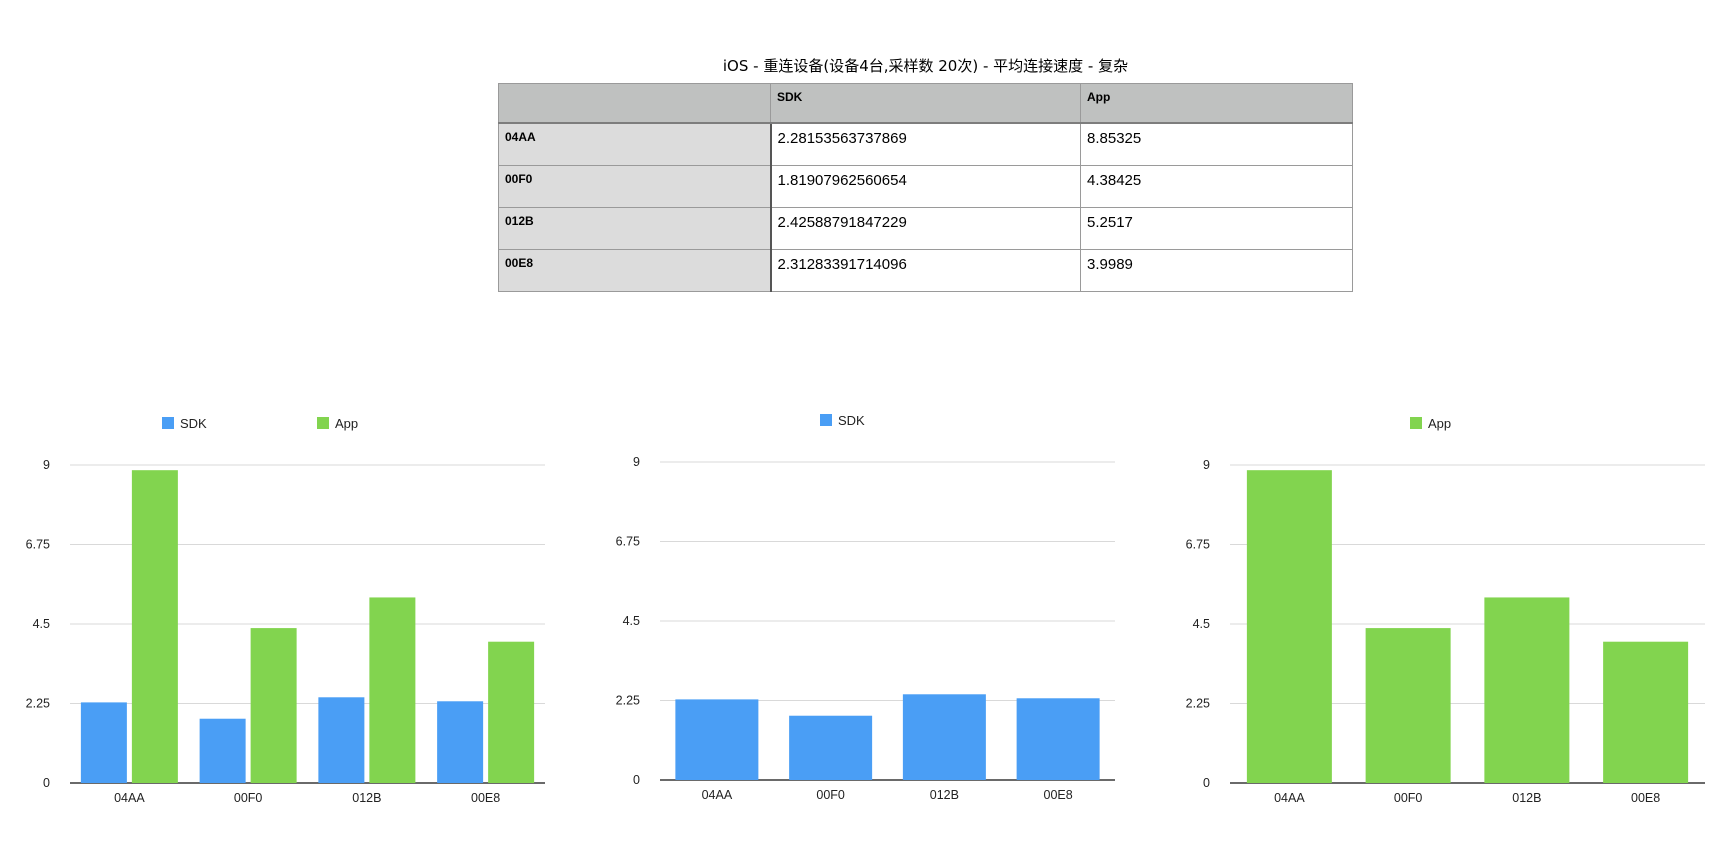  I want to click on sdk-cell: 2.42588791847229, so click(925, 228).